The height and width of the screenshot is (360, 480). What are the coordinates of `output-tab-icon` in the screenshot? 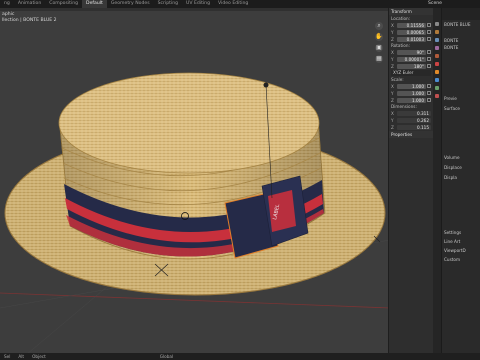 It's located at (437, 40).